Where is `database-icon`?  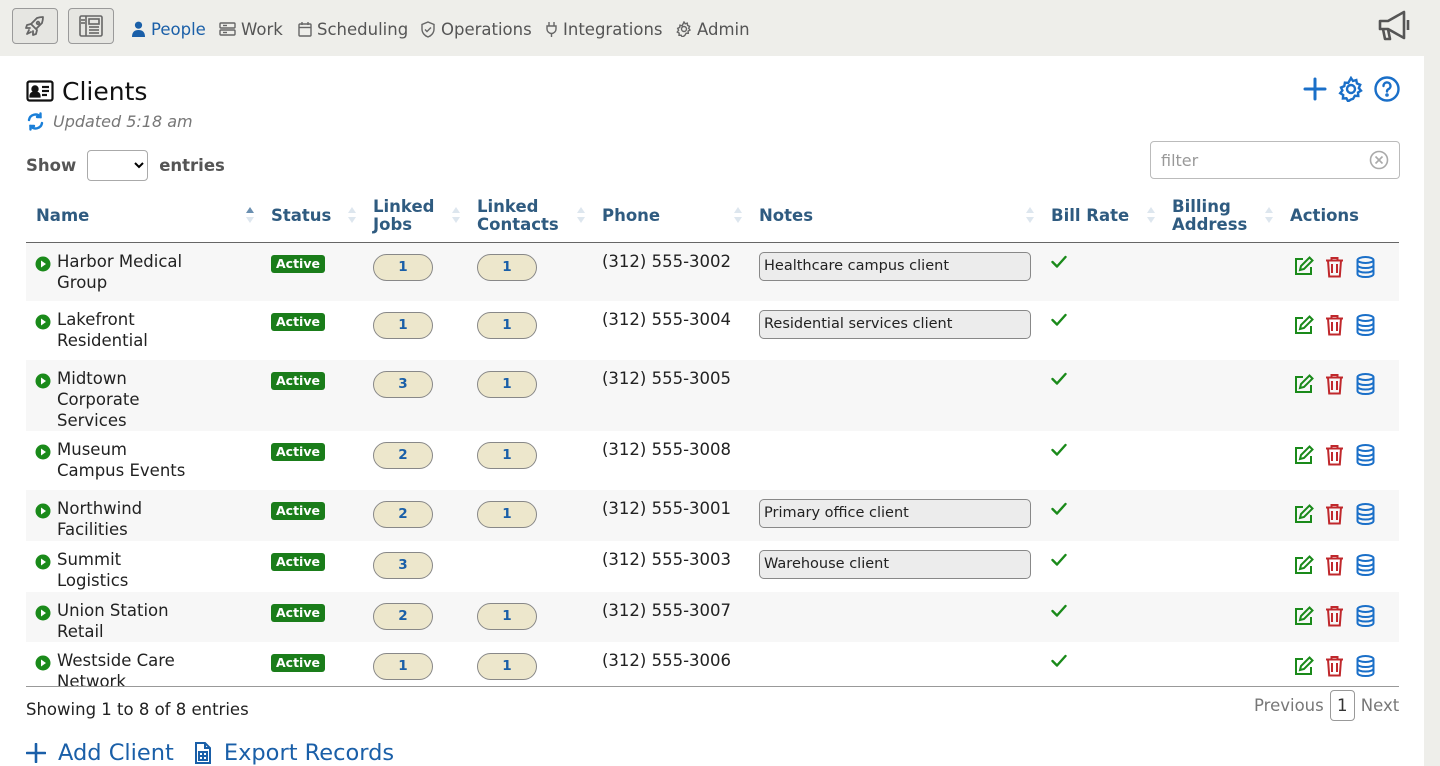 database-icon is located at coordinates (1365, 616).